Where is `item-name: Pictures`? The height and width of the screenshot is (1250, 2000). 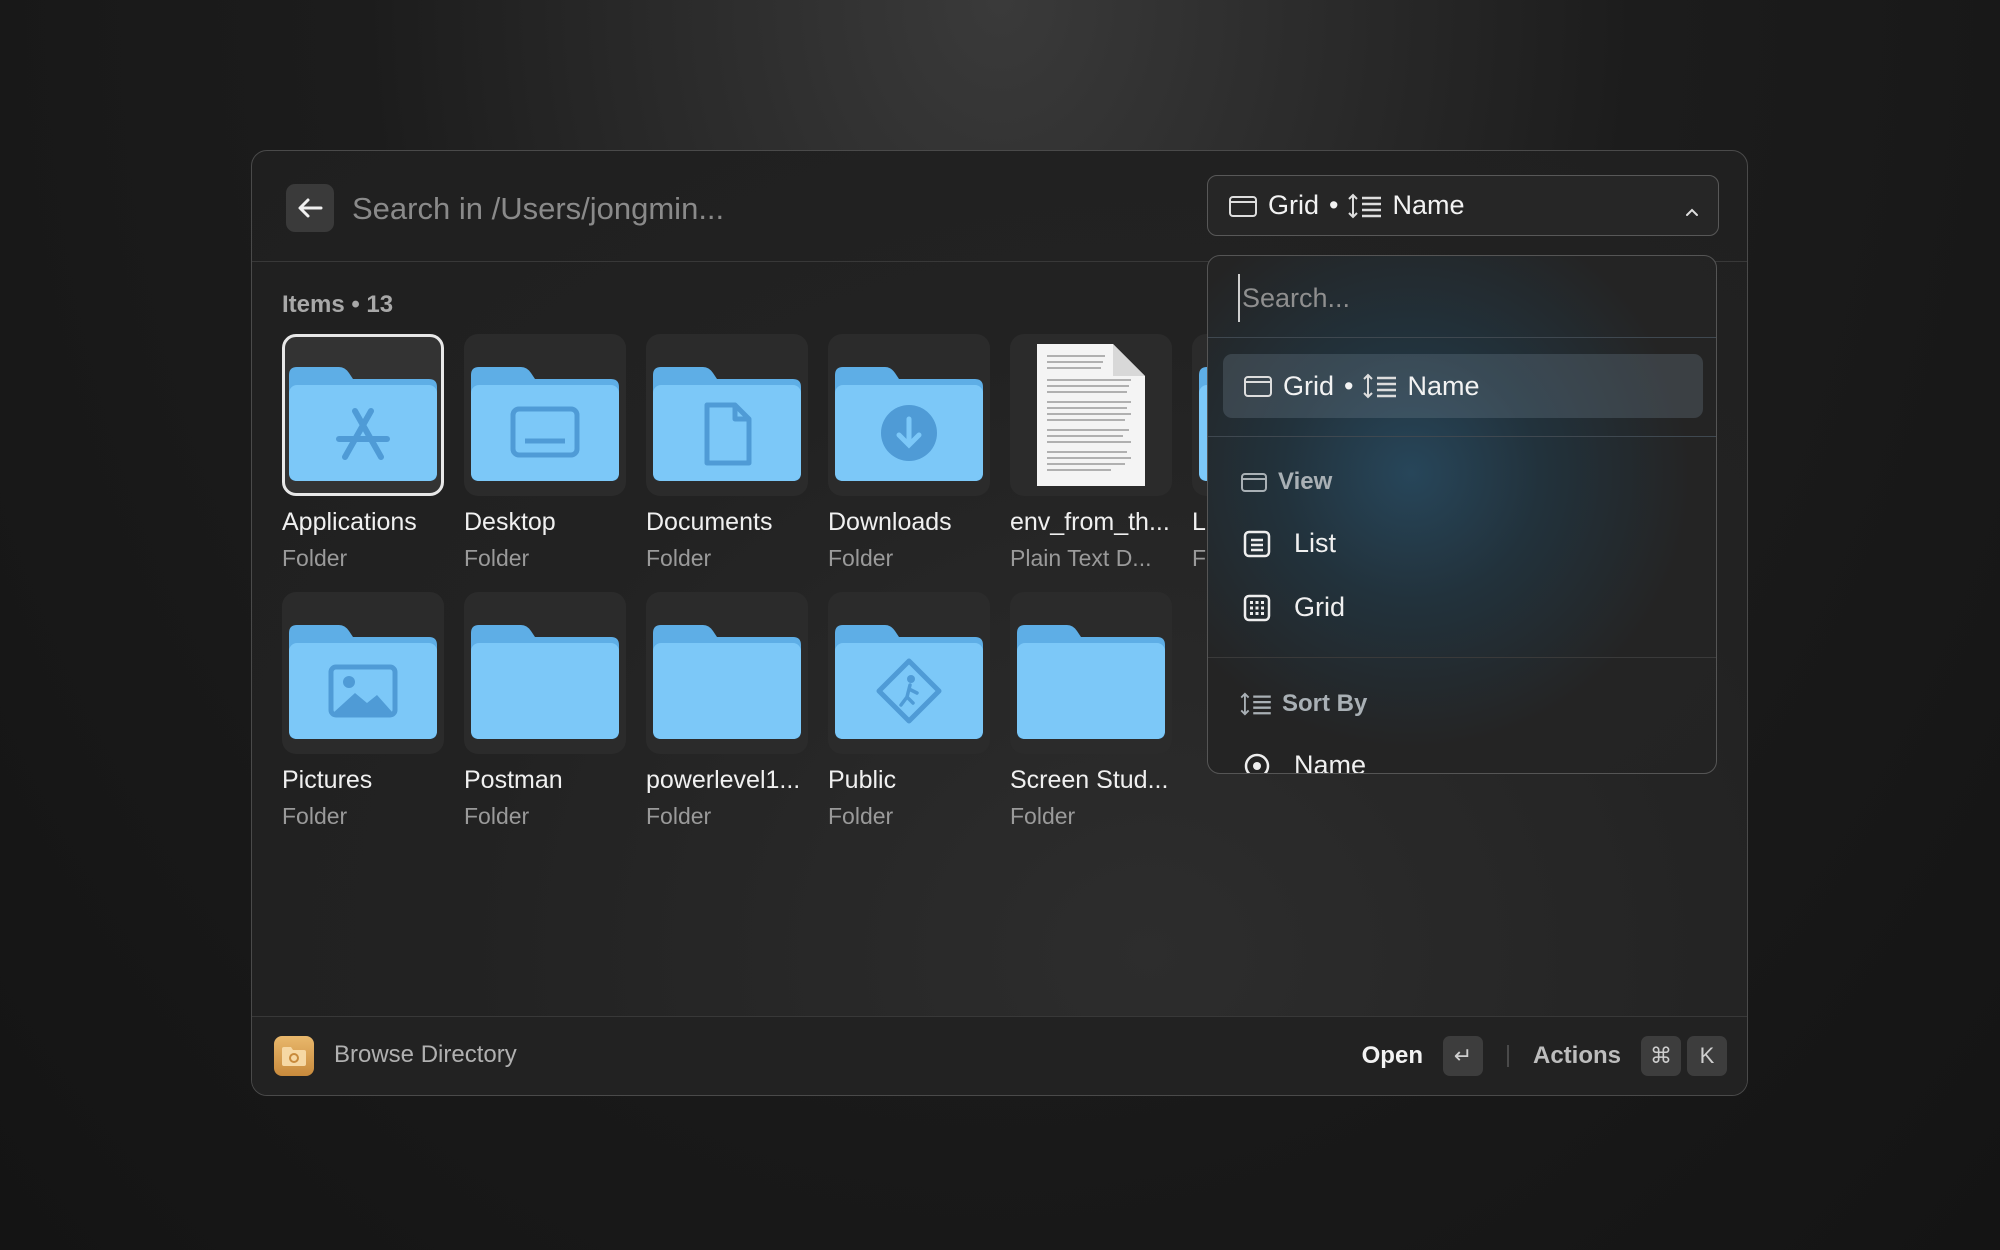 item-name: Pictures is located at coordinates (327, 780).